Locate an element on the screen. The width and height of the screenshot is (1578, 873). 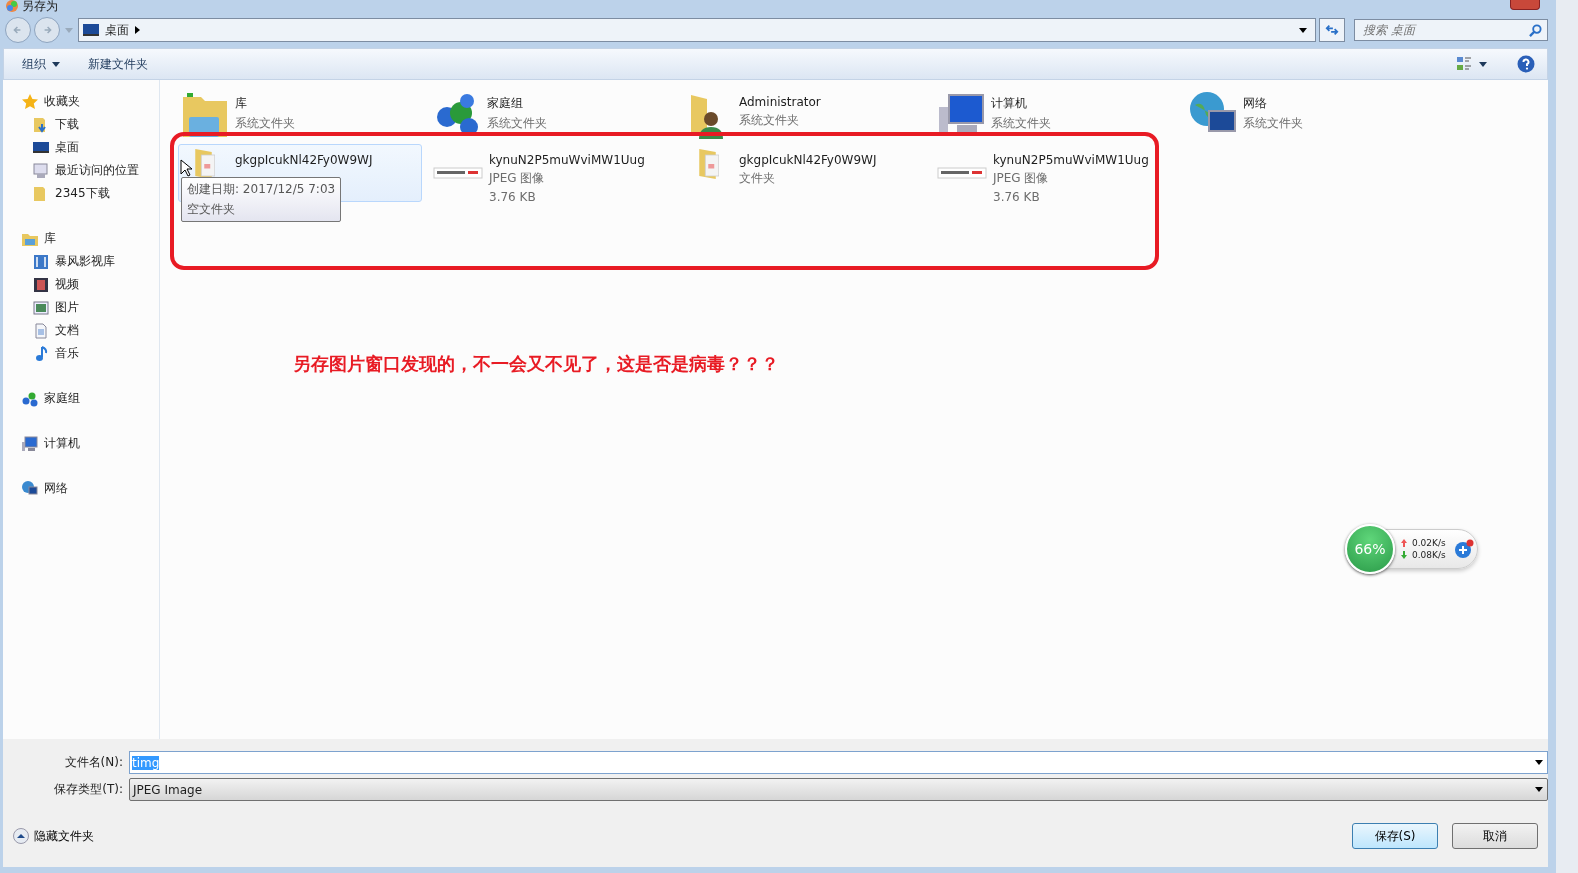
upload-speed: 0.02K/s is located at coordinates (1429, 543).